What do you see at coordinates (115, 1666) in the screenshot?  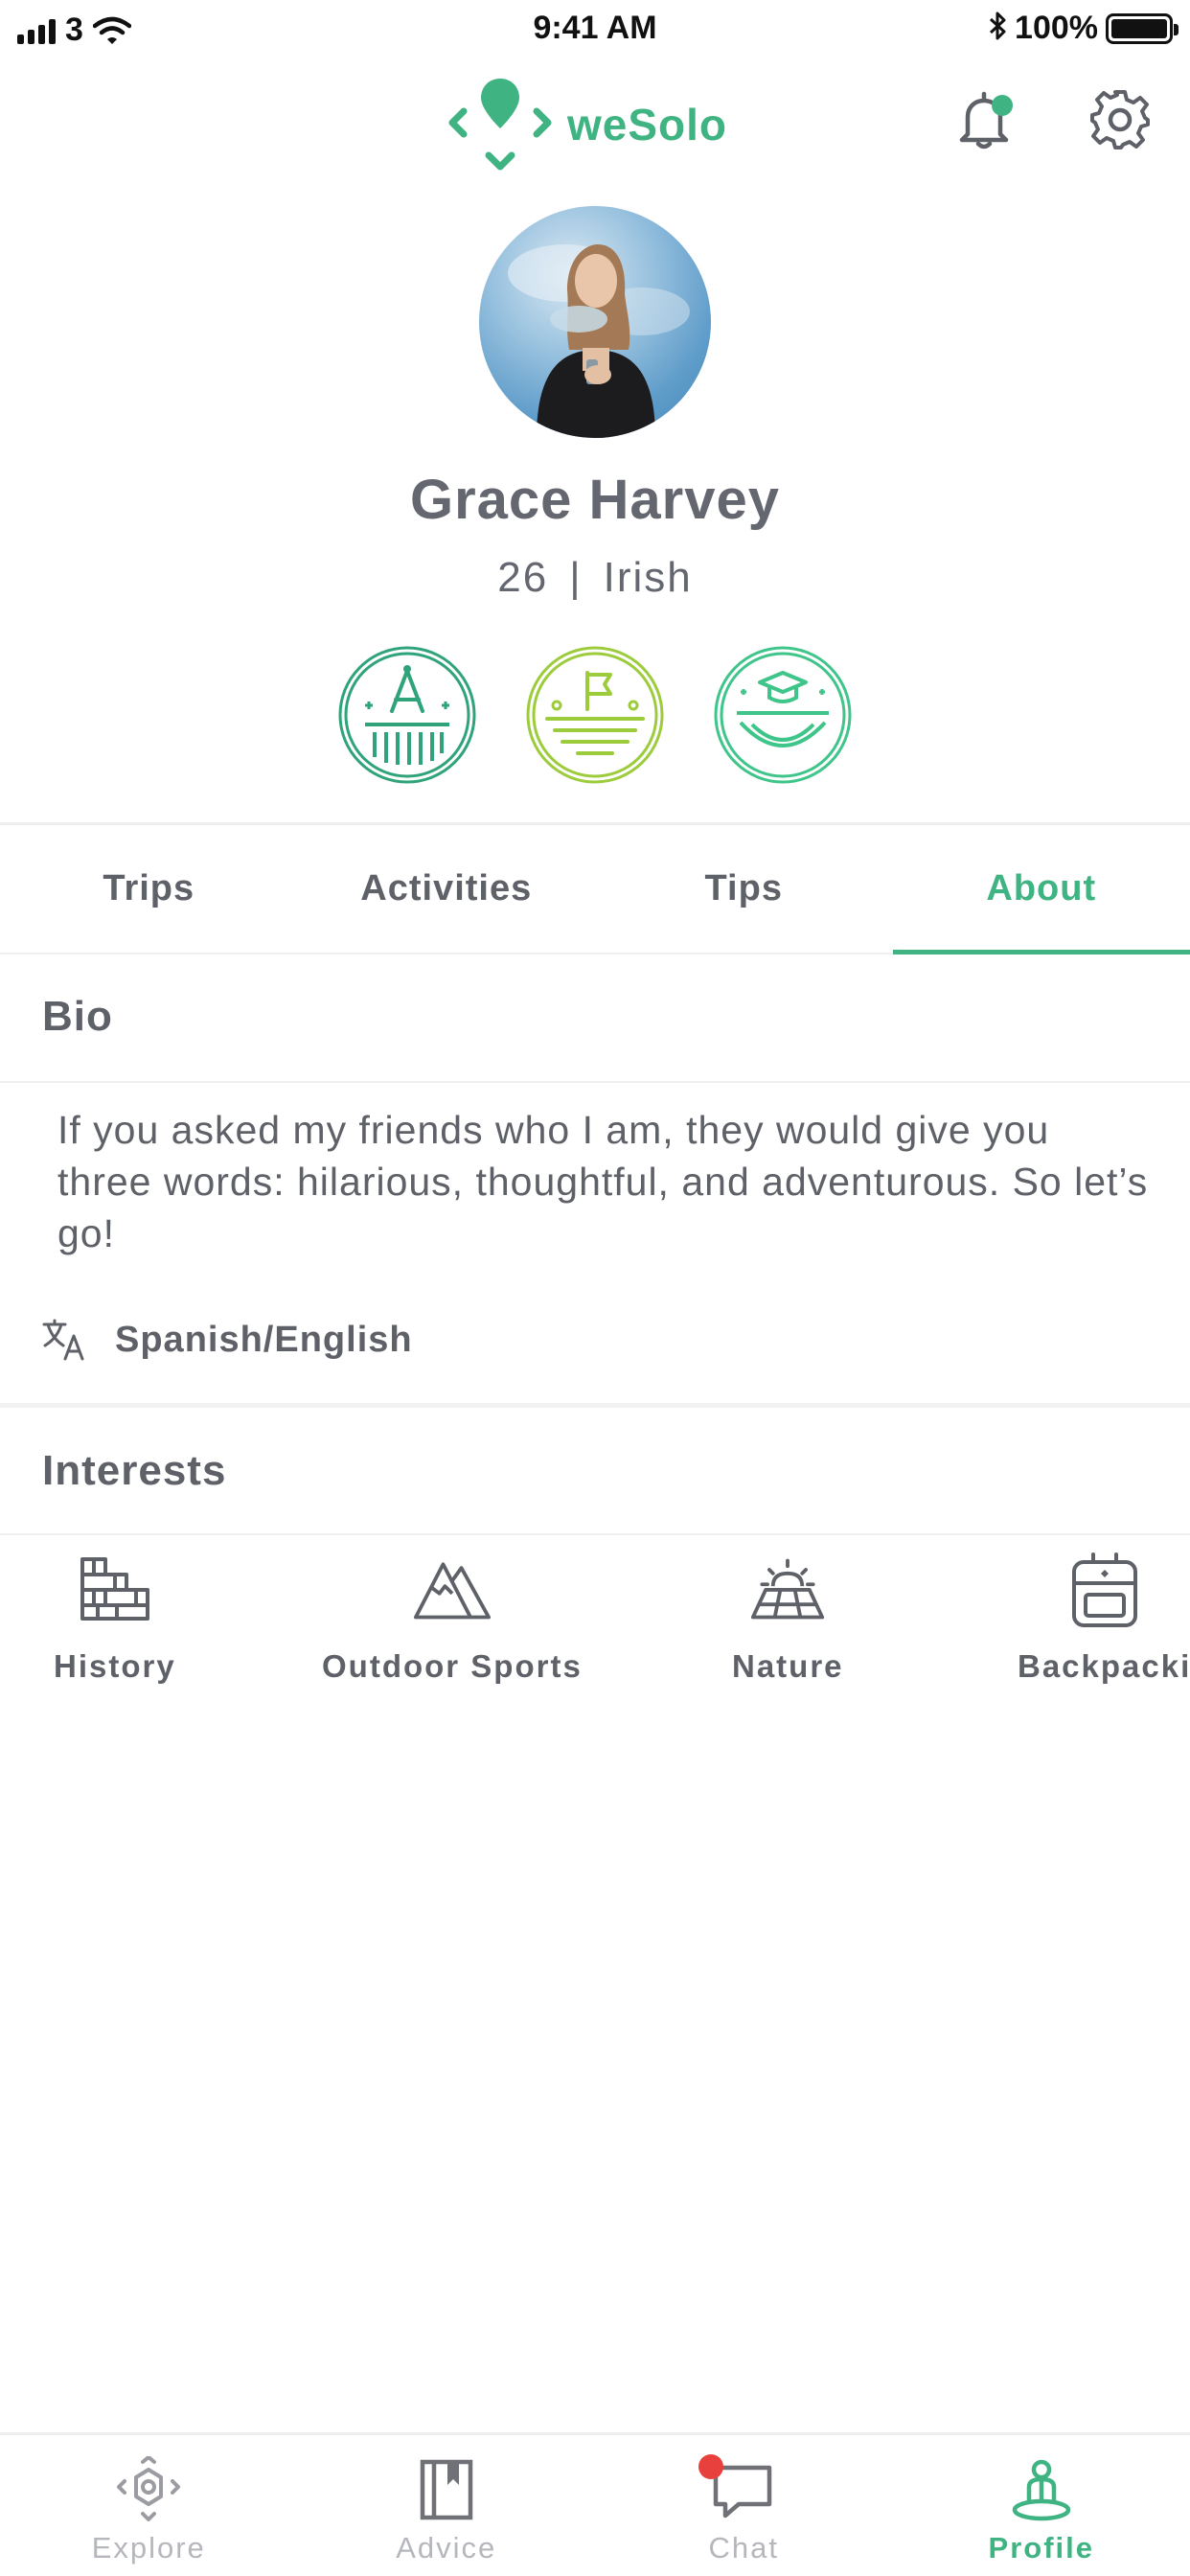 I see `interest-label: History` at bounding box center [115, 1666].